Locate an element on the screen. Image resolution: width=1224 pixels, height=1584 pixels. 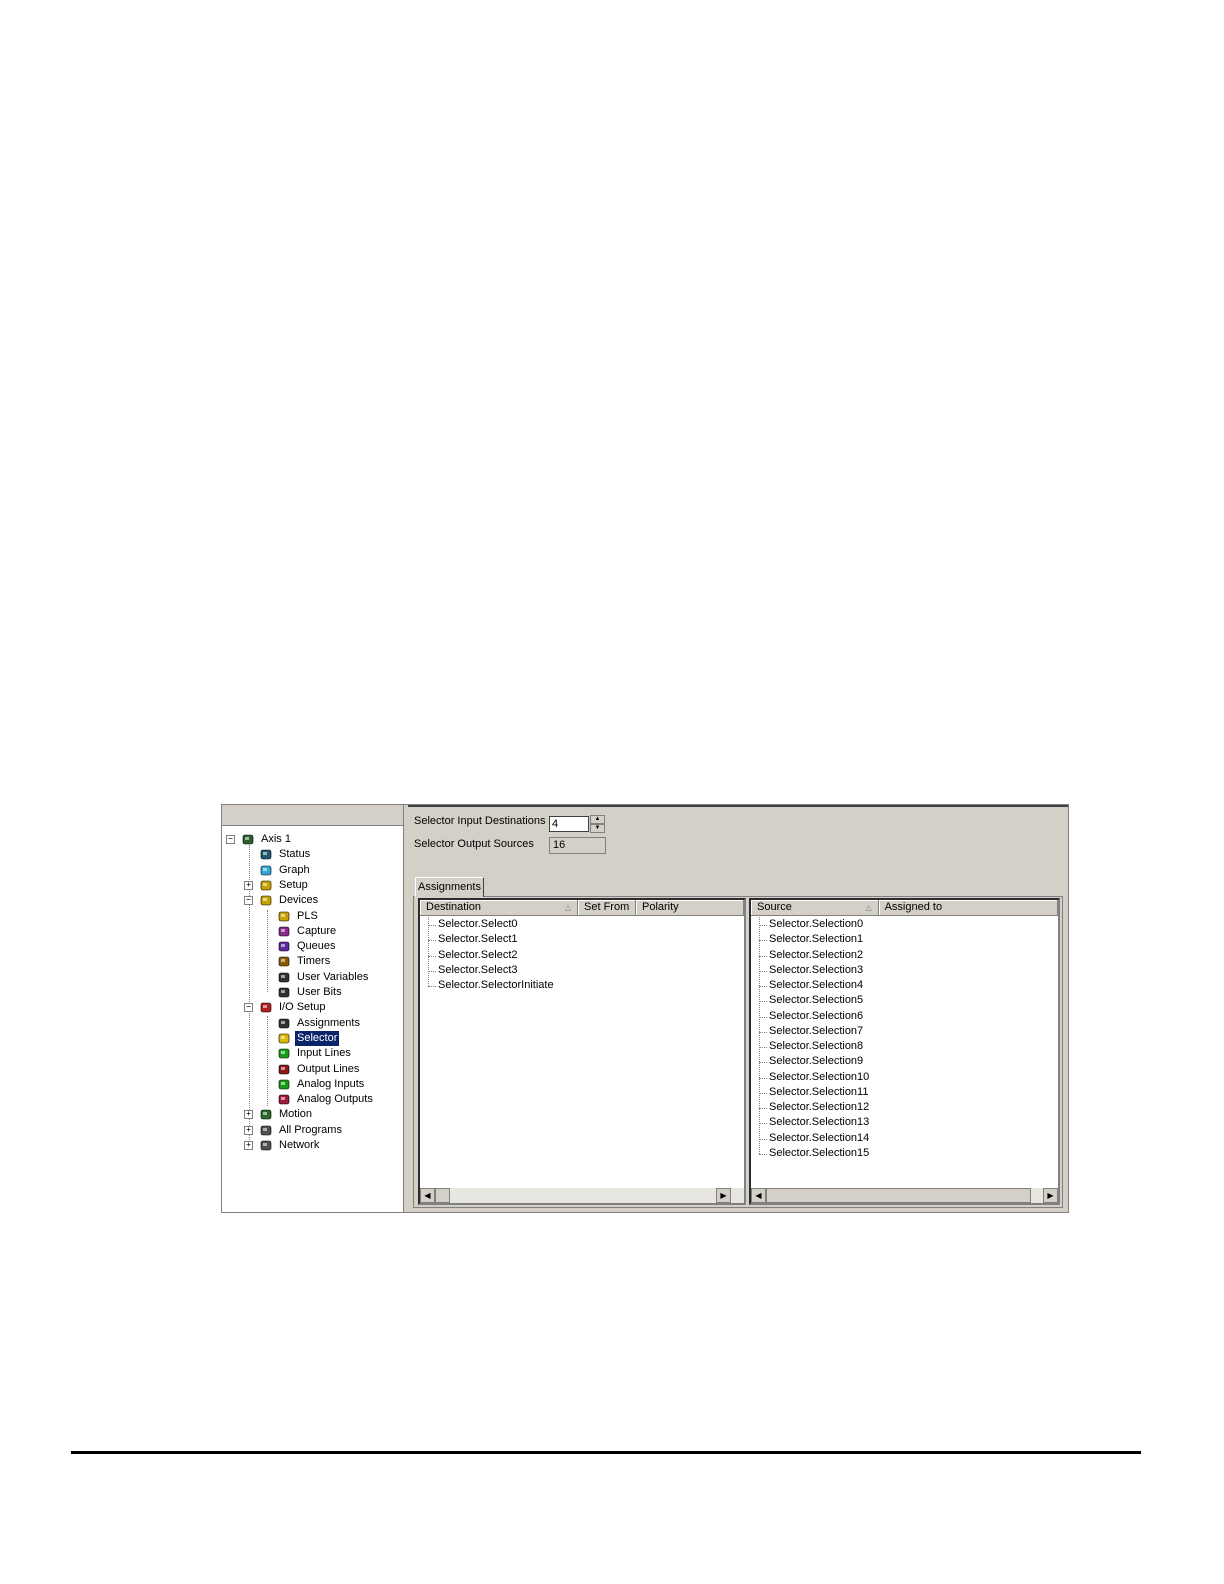
tree-item-label: Analog Outputs is located at coordinates (335, 1099).